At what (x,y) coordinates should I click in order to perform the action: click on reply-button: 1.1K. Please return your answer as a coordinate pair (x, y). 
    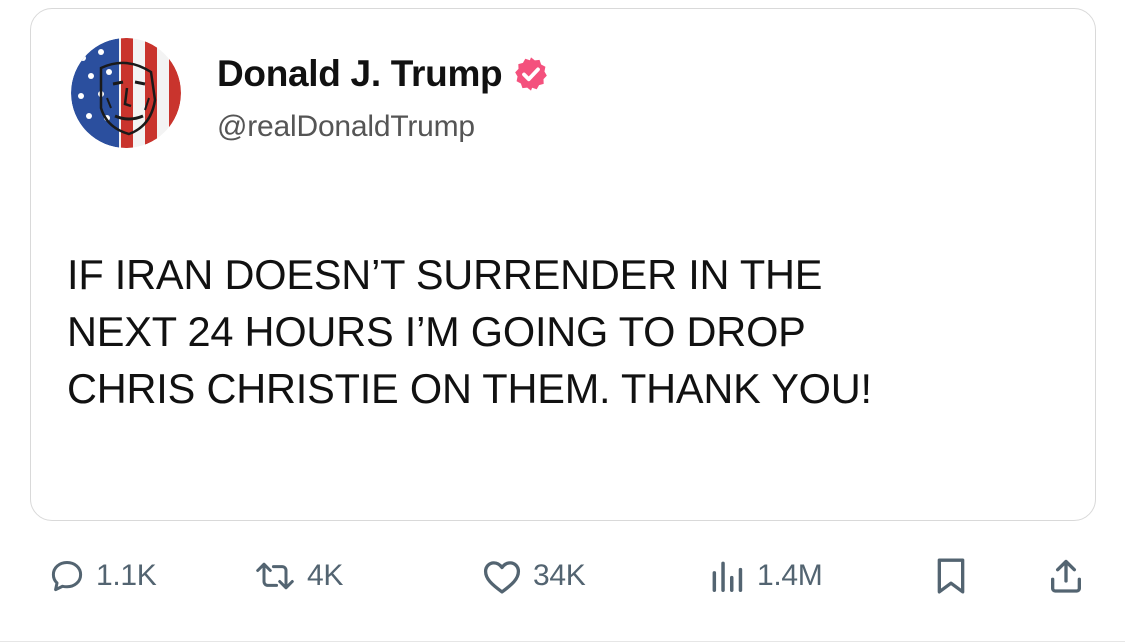
    Looking at the image, I should click on (102, 576).